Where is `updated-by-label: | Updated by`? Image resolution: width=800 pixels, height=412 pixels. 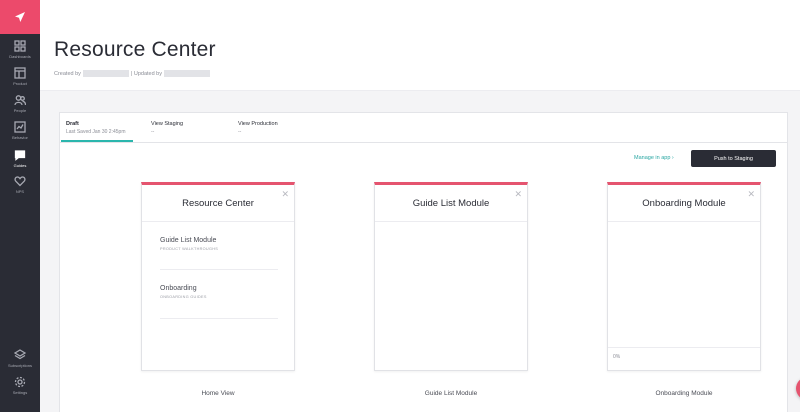
updated-by-label: | Updated by is located at coordinates (146, 73).